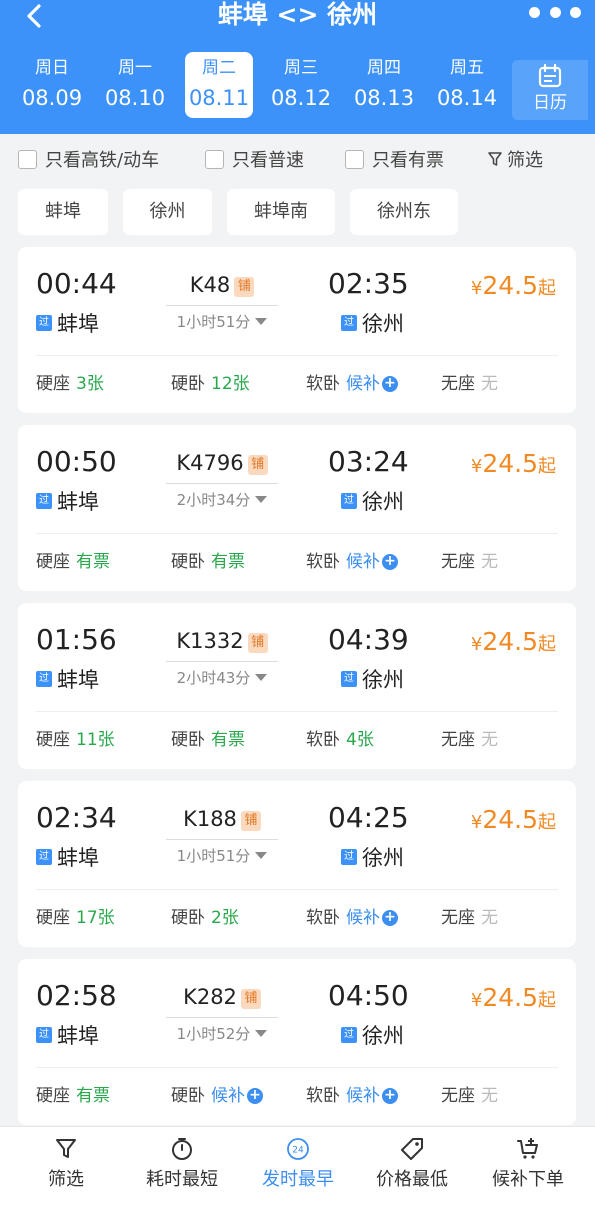 This screenshot has width=595, height=1217. I want to click on checkbox-box, so click(214, 159).